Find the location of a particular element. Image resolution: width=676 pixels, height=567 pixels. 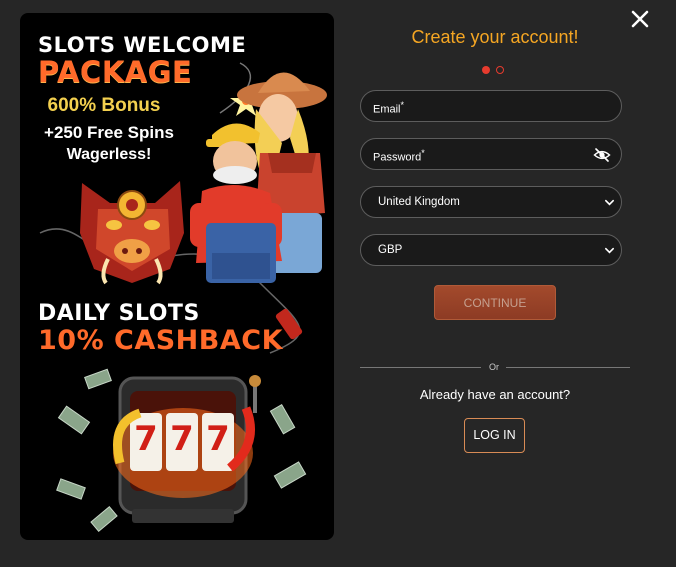

promo-bonus: 600% Bonus is located at coordinates (104, 105).